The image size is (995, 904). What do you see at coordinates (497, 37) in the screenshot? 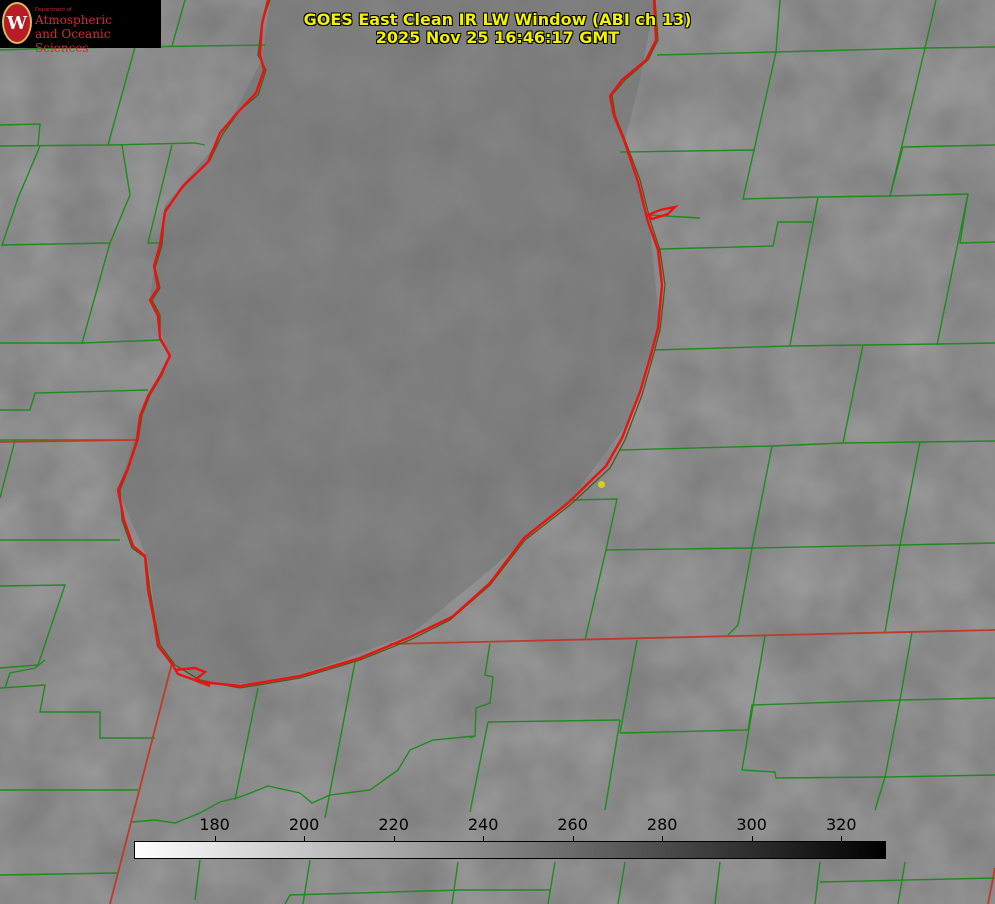
I see `title-timestamp: 2025 Nov 25 16:46:17 GMT` at bounding box center [497, 37].